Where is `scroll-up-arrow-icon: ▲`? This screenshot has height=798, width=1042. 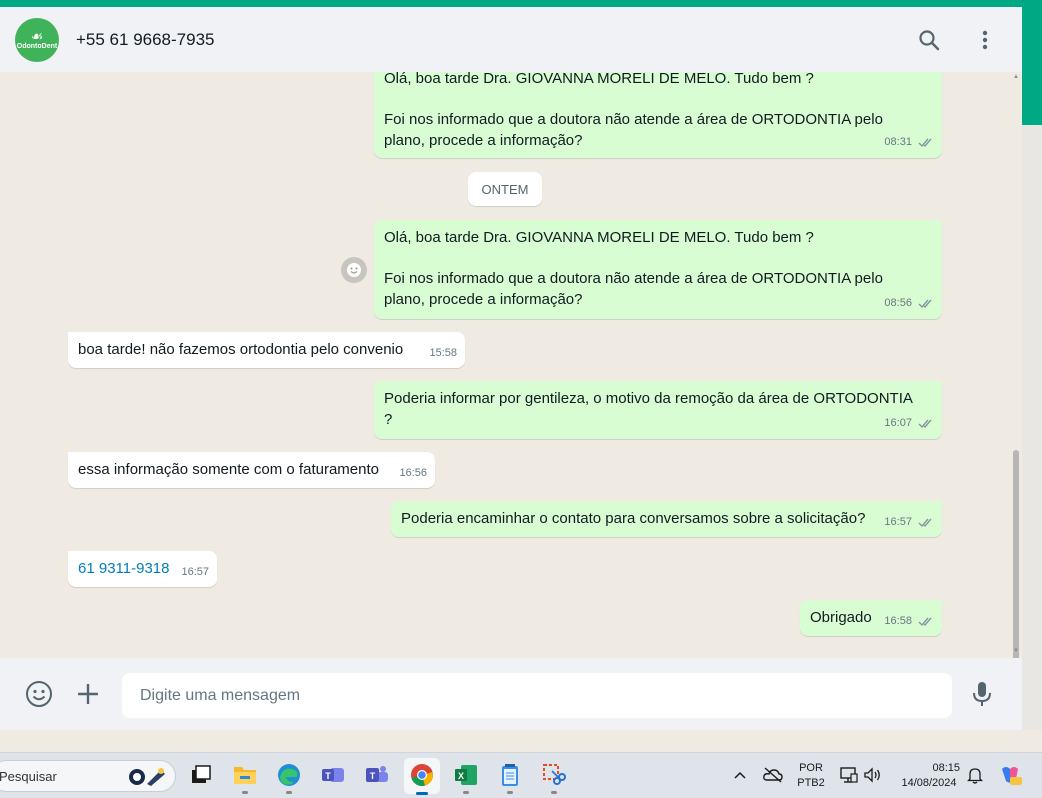 scroll-up-arrow-icon: ▲ is located at coordinates (1016, 77).